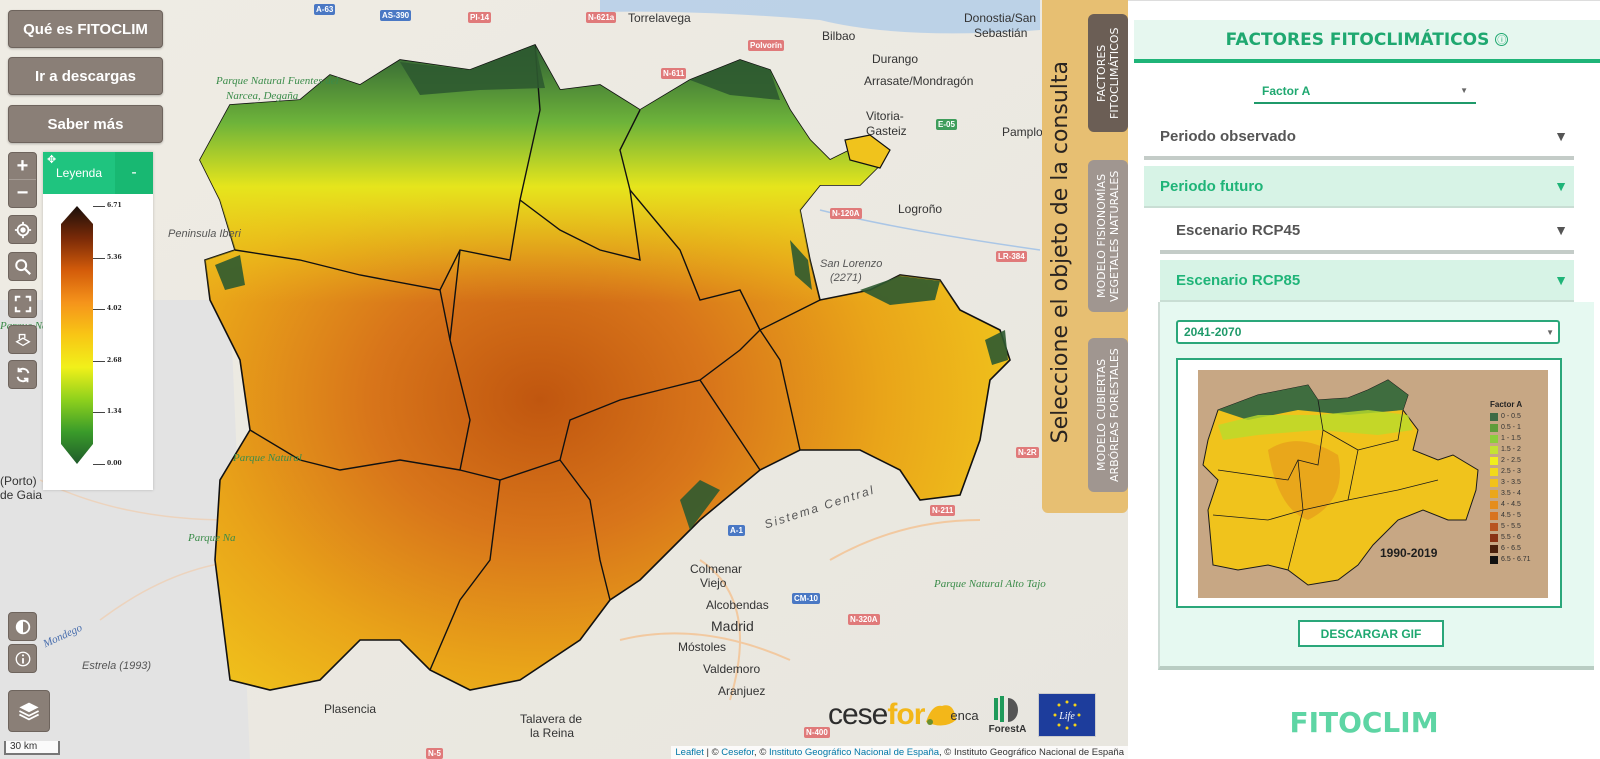 This screenshot has width=1600, height=759. Describe the element at coordinates (22, 266) in the screenshot. I see `search-button` at that location.